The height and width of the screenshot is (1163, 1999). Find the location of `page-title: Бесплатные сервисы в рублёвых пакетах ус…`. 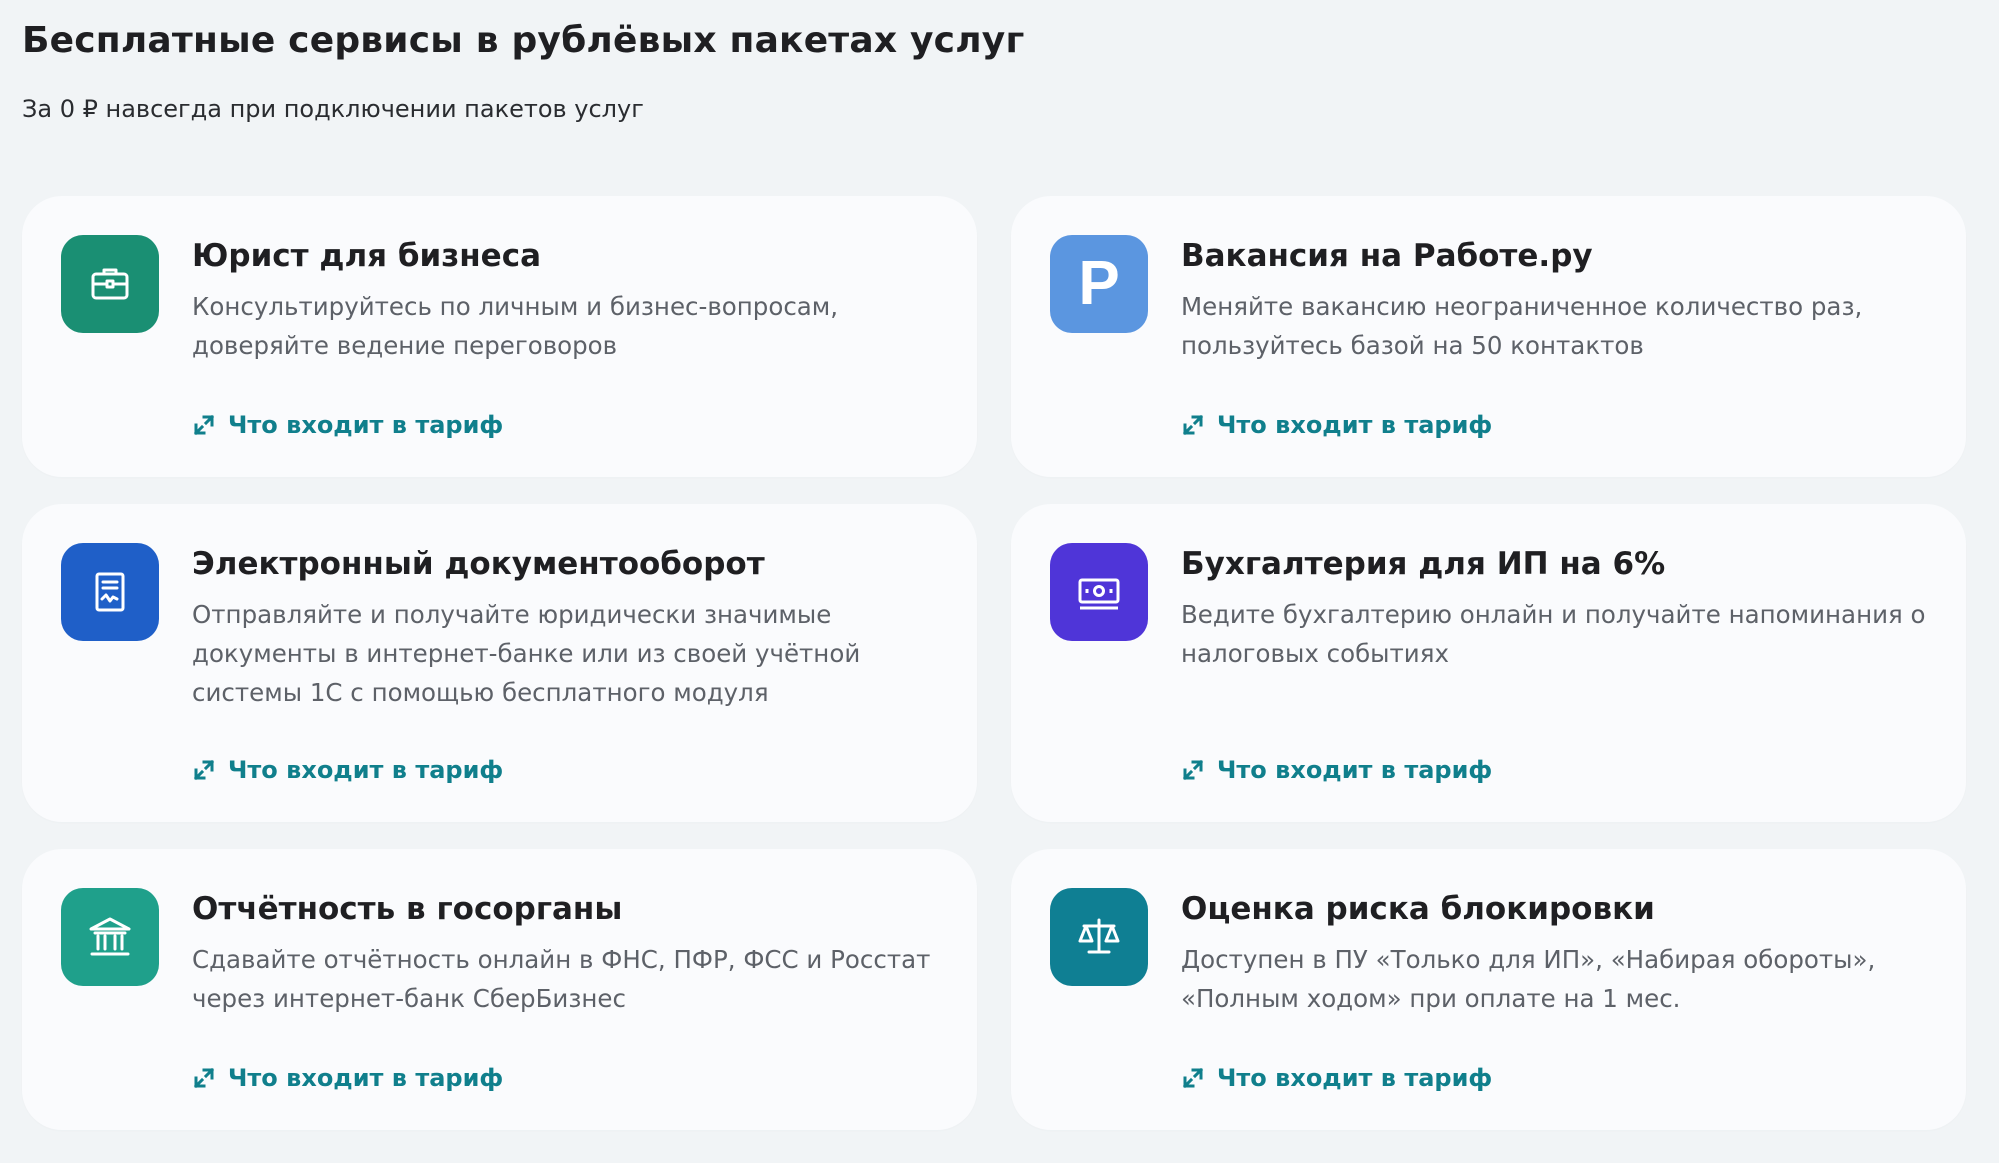

page-title: Бесплатные сервисы в рублёвых пакетах ус… is located at coordinates (523, 40).